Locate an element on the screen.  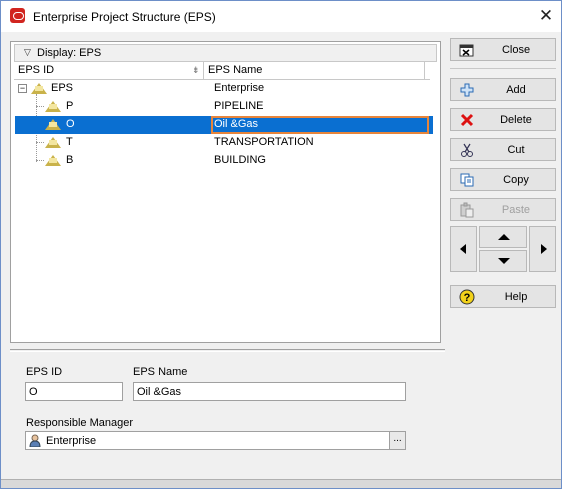
arrow-up-icon is located at coordinates (504, 237).